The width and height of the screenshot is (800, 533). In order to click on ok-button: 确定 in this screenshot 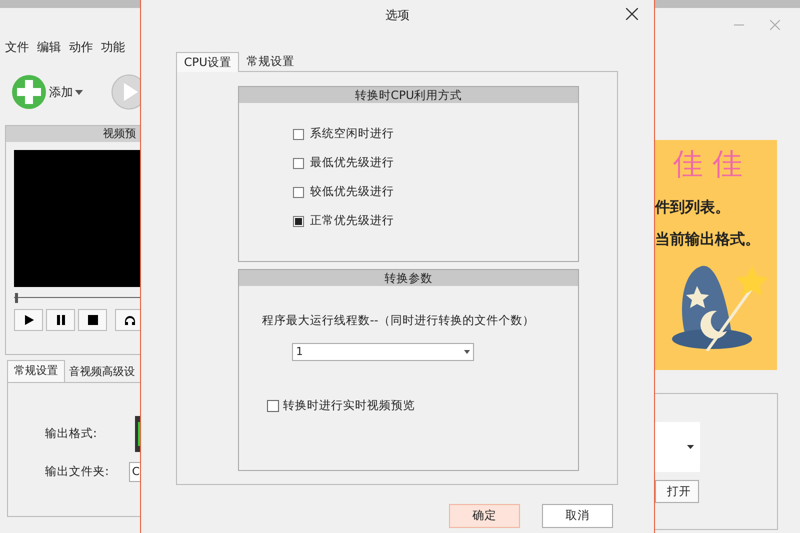, I will do `click(484, 516)`.